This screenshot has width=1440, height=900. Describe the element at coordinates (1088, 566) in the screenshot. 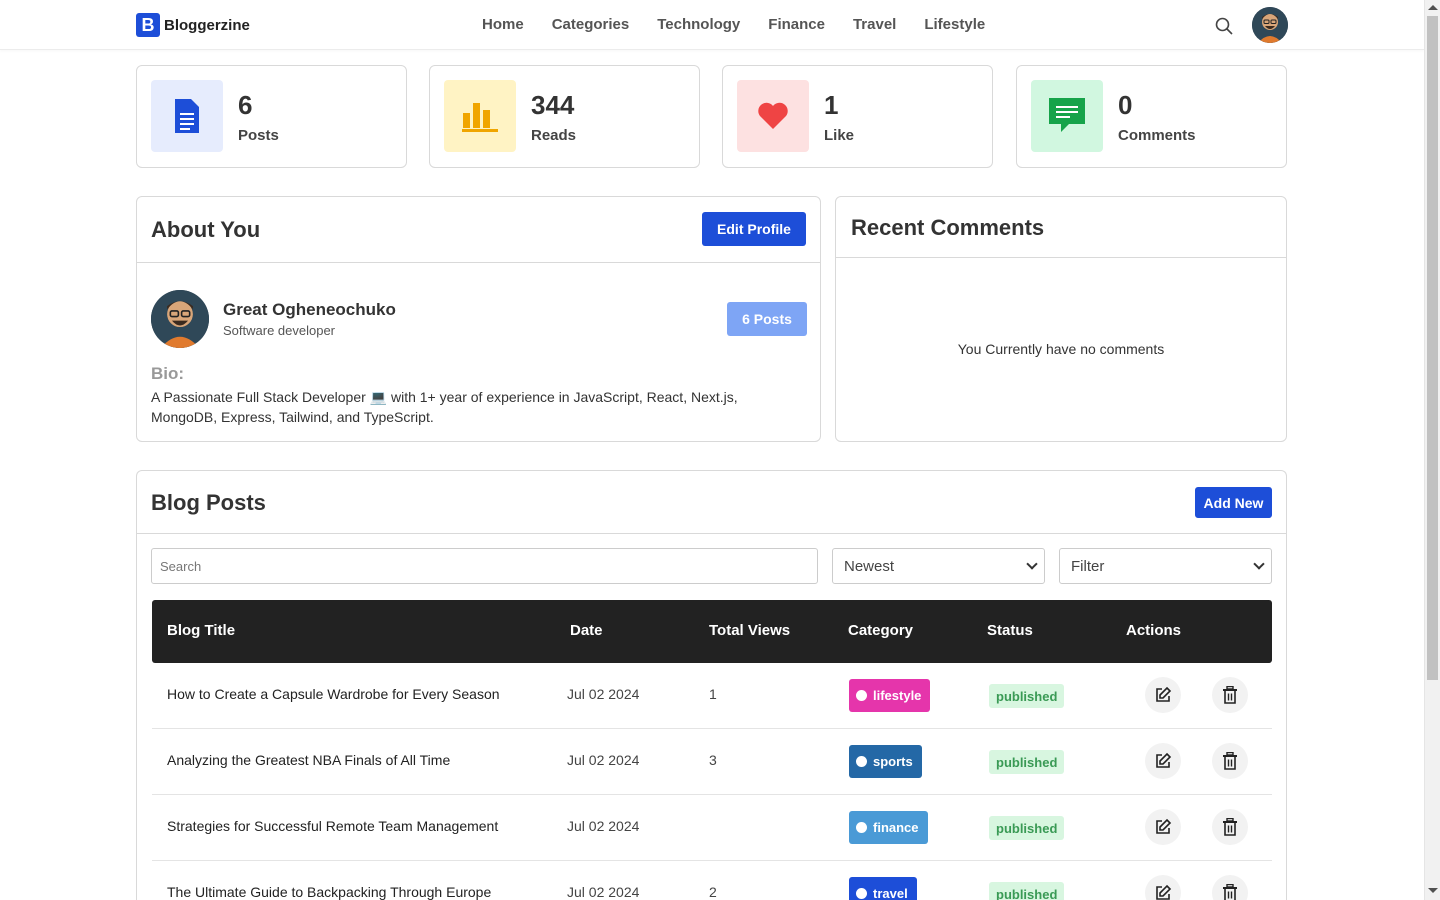

I see `filter-select-value: Filter` at that location.